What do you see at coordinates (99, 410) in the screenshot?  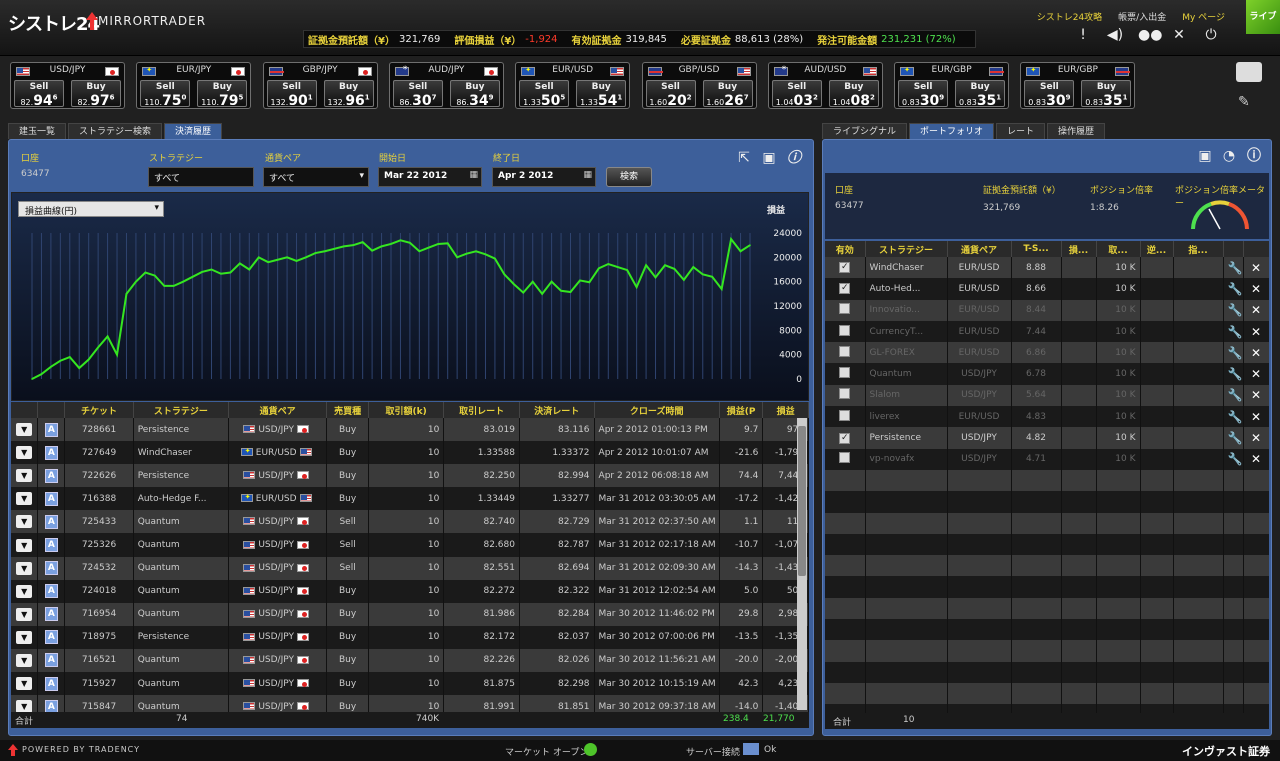 I see `column-header: チケット` at bounding box center [99, 410].